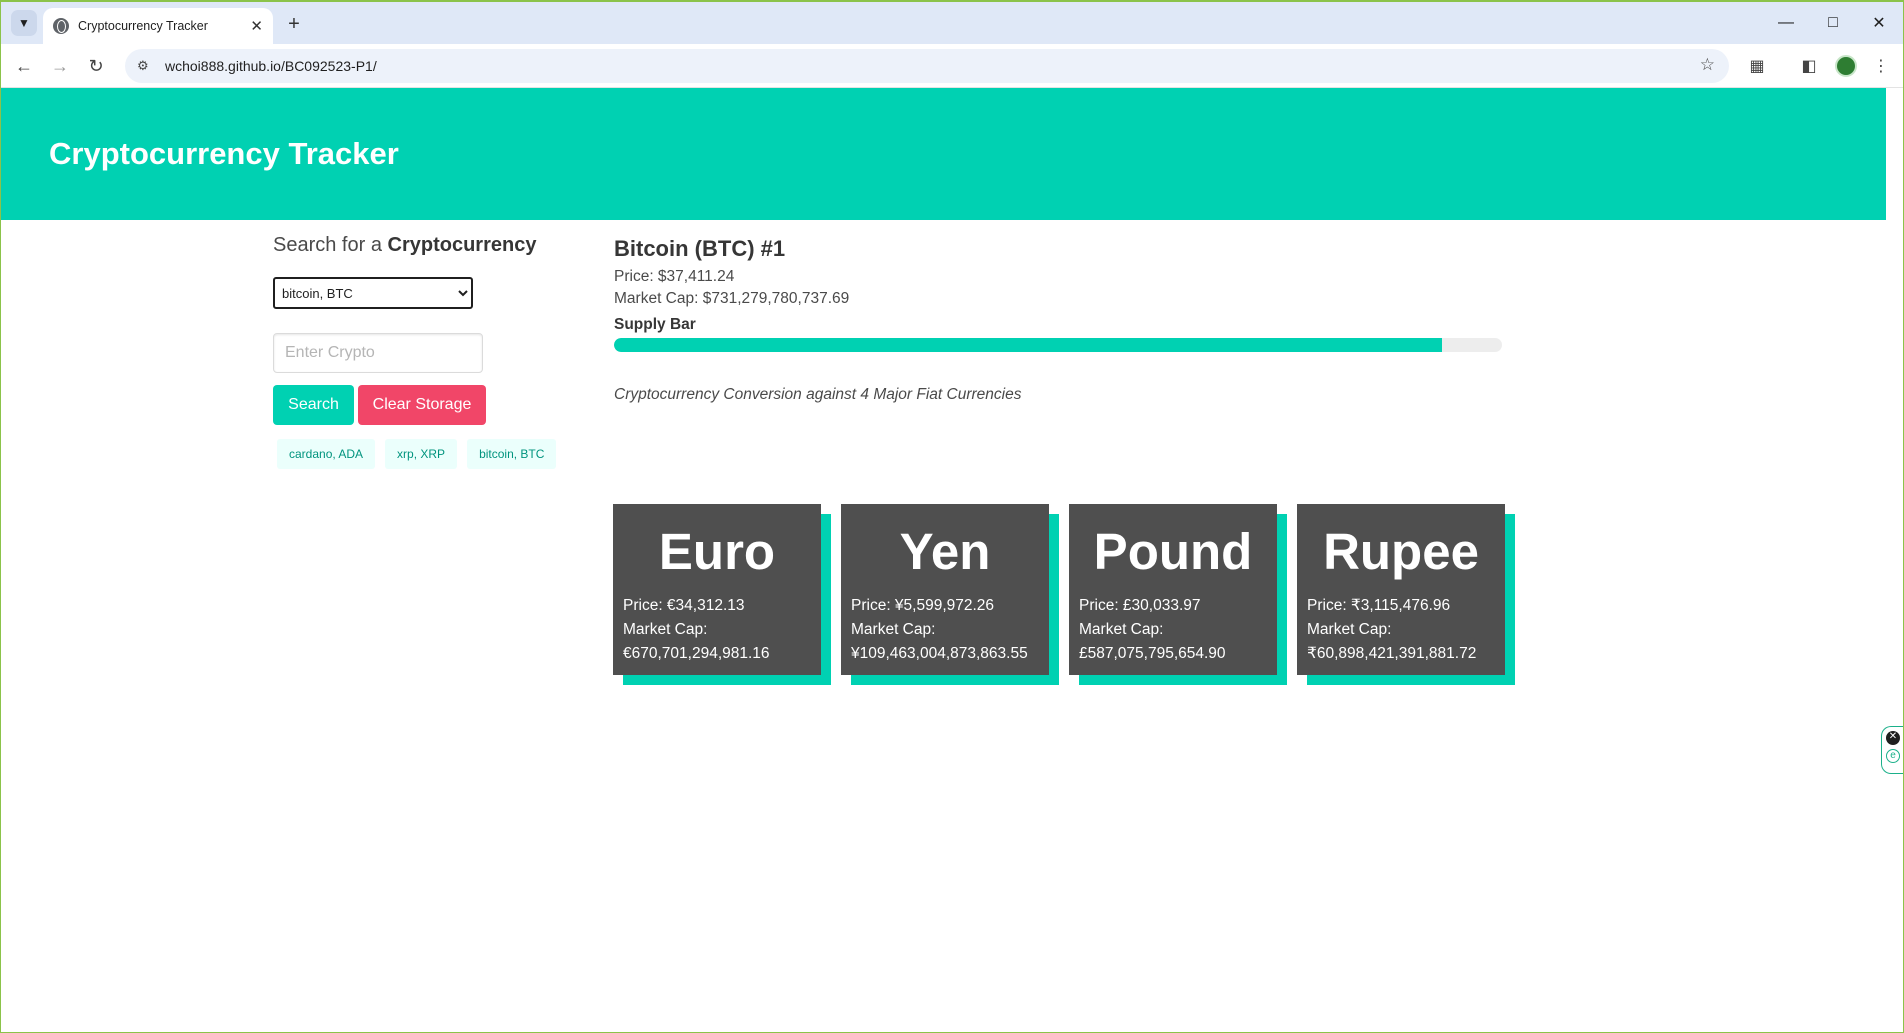  I want to click on close-tab-icon: ✕, so click(256, 26).